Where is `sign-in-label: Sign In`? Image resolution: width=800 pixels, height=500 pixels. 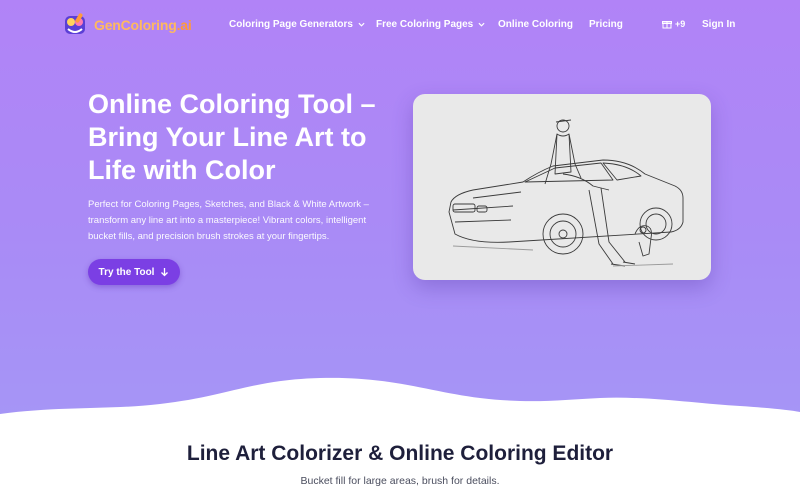
sign-in-label: Sign In is located at coordinates (719, 24).